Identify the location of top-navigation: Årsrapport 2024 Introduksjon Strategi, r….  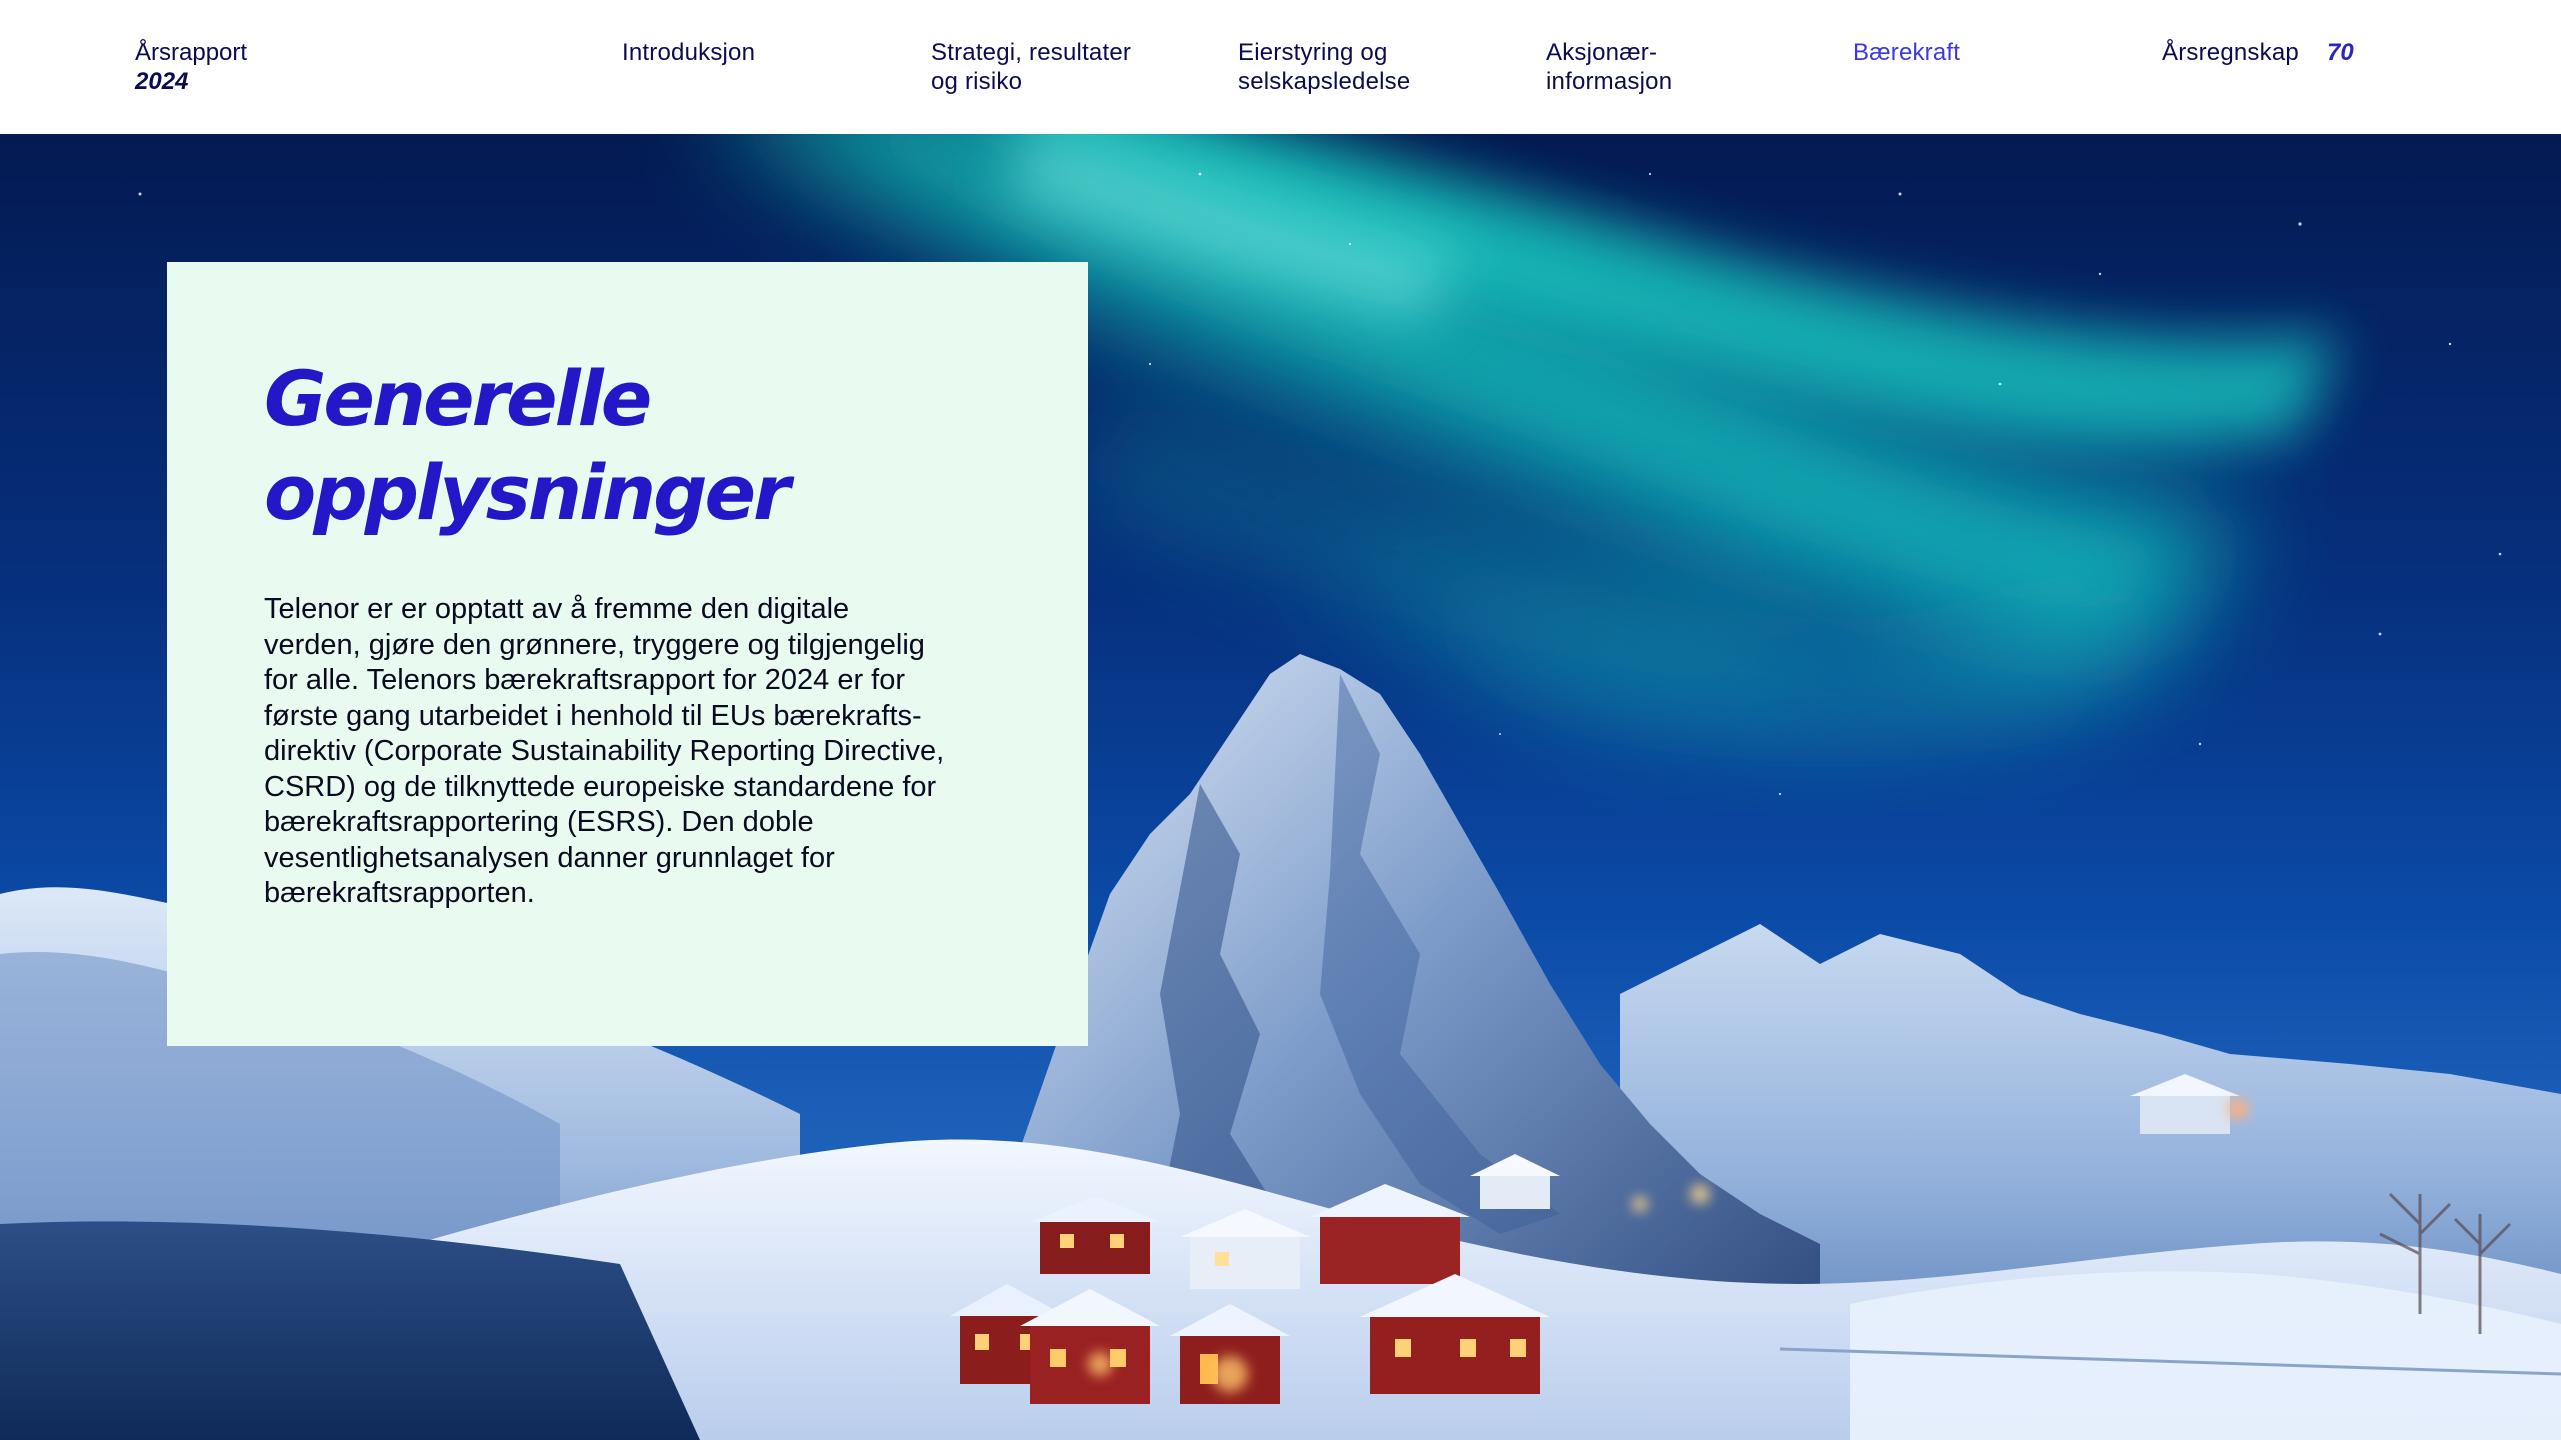
(1280, 67).